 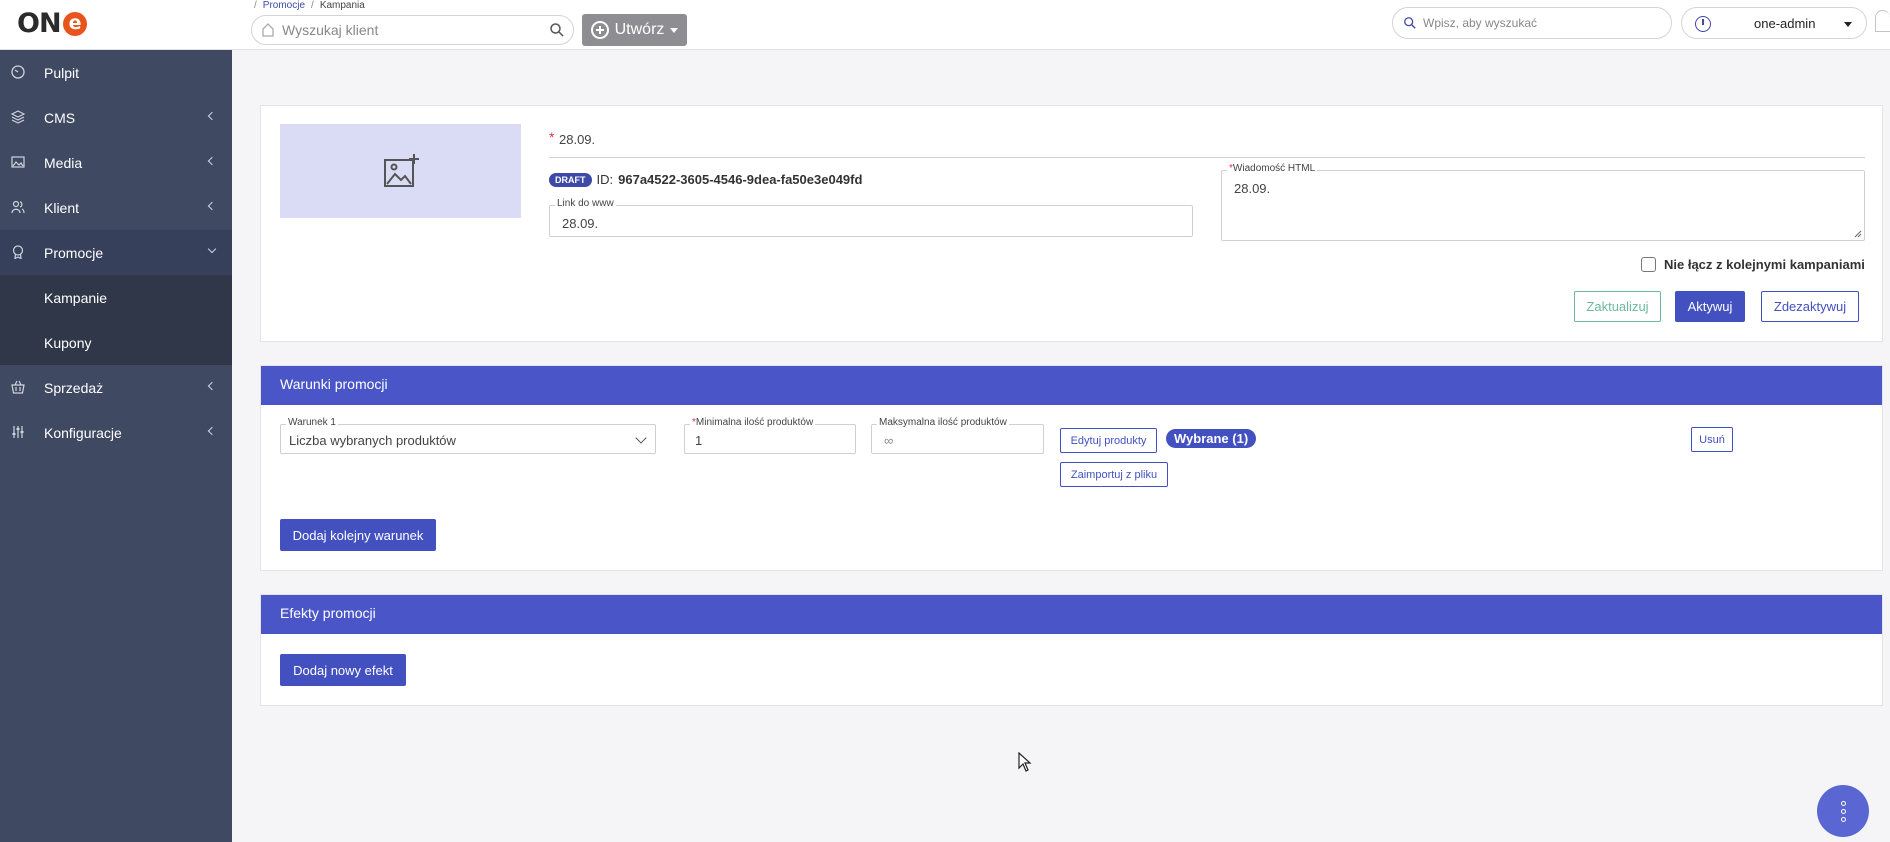 What do you see at coordinates (1712, 439) in the screenshot?
I see `remove-condition-button: Usuń` at bounding box center [1712, 439].